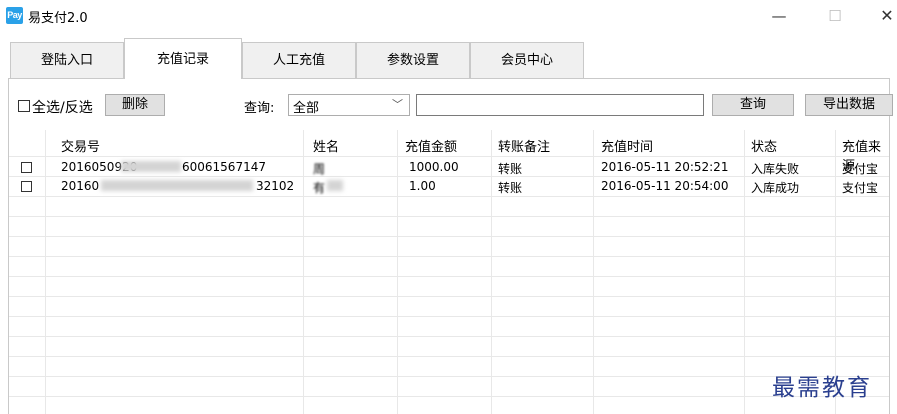  I want to click on maximize-button: ☐, so click(835, 16).